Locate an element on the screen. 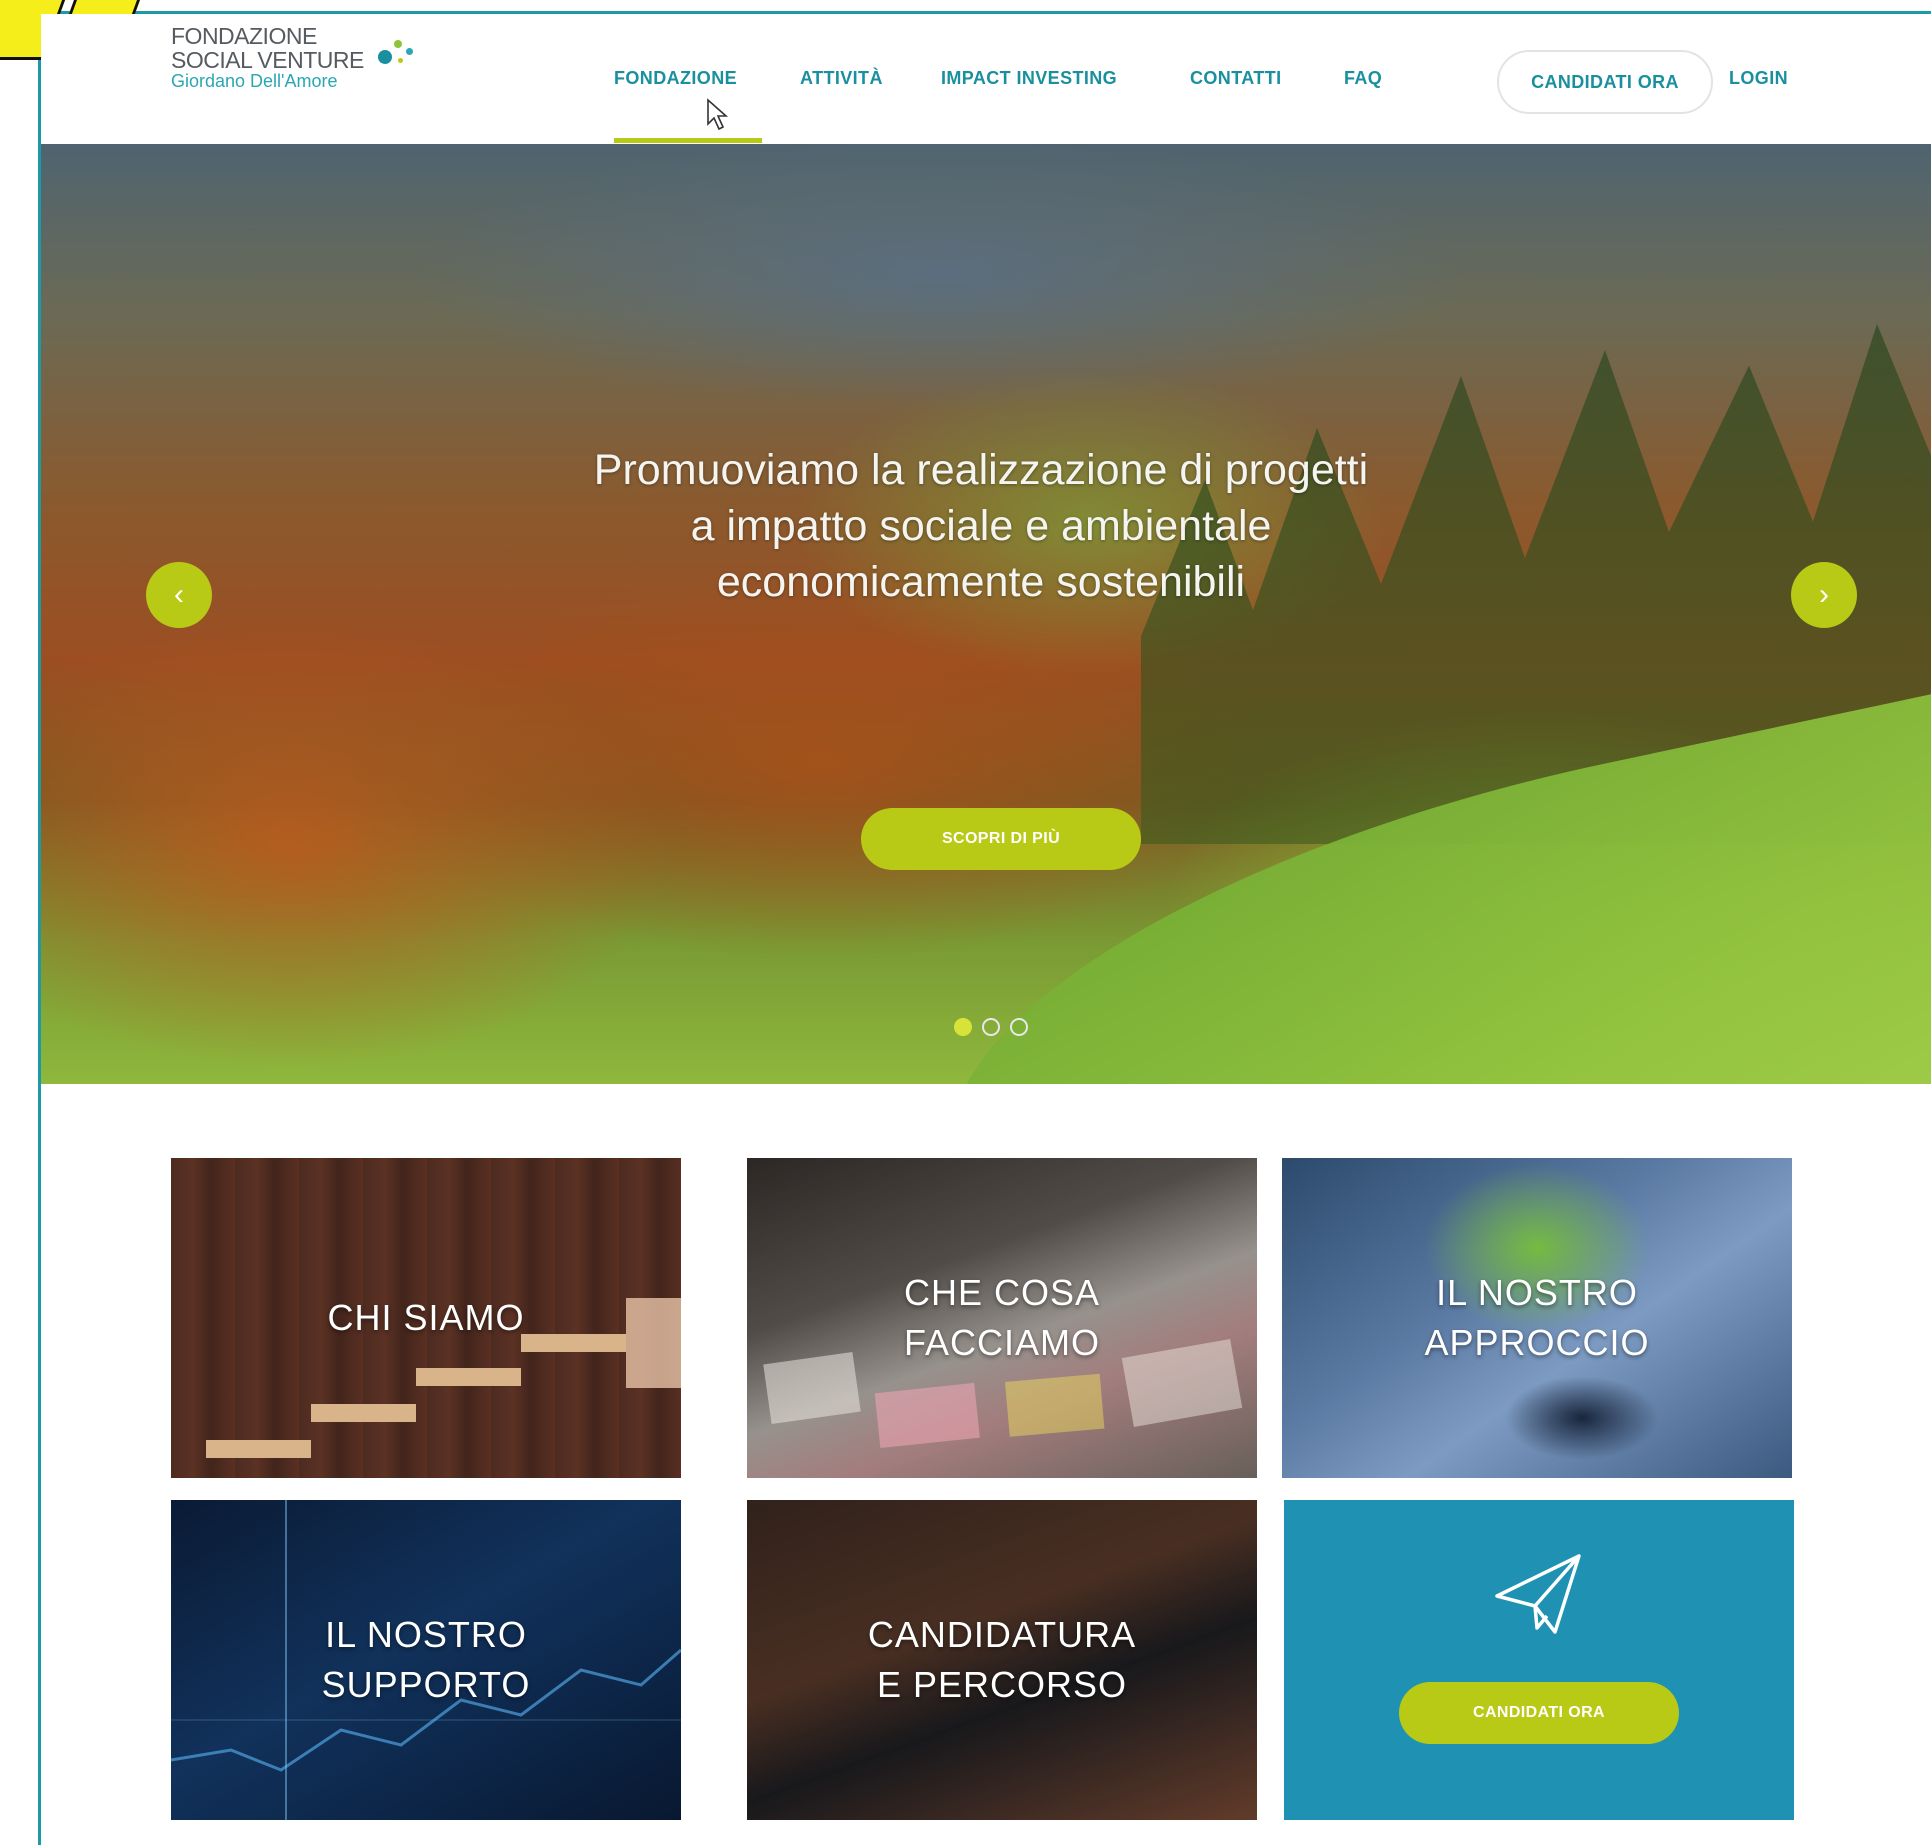 This screenshot has height=1845, width=1931. tile-il-nostro-supporto: IL NOSTRO SUPPORTO is located at coordinates (426, 1660).